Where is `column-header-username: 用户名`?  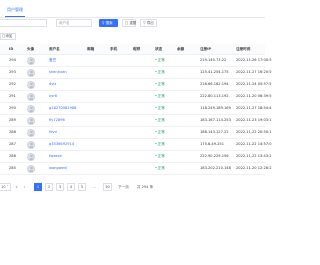 column-header-username: 用户名 is located at coordinates (54, 48).